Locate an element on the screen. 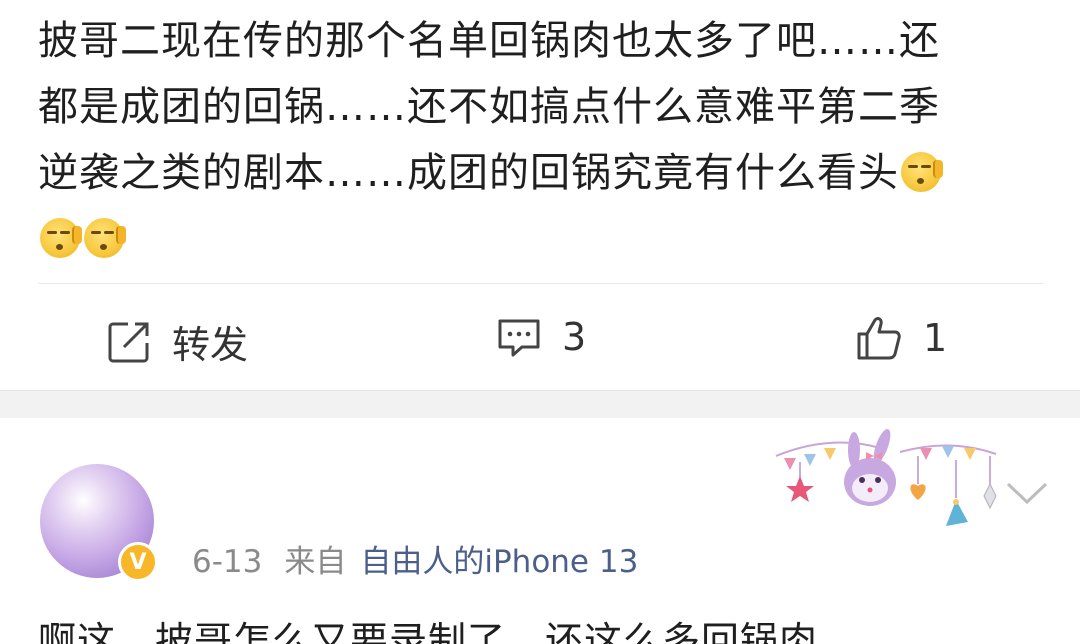  post-text-line-1: 披哥二现在传的那个名单回锅肉也太多了吧……还 is located at coordinates (489, 41).